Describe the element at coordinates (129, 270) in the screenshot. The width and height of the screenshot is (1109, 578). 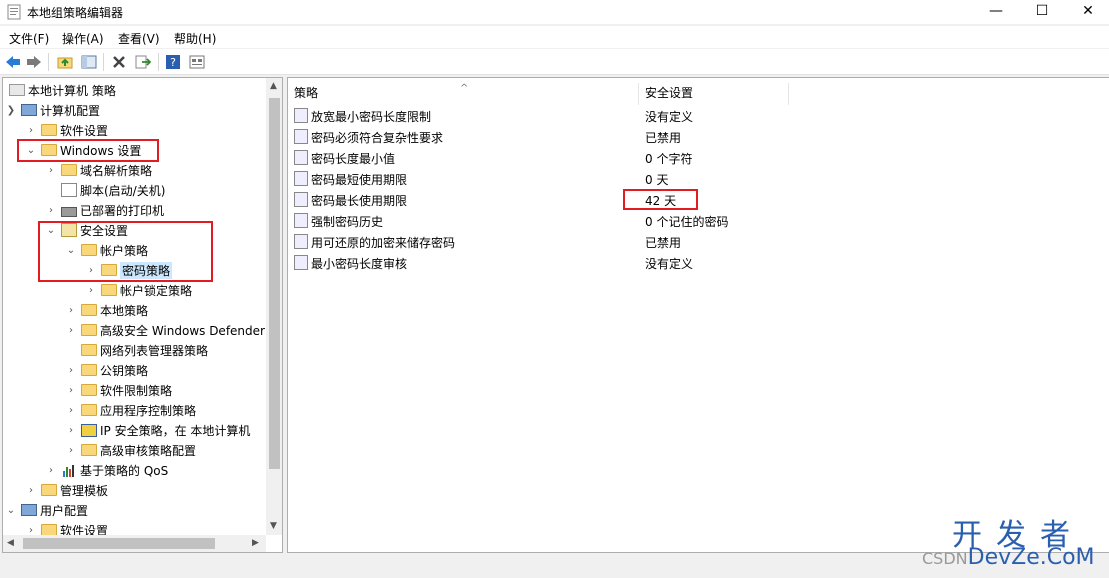
I see `tree-item-password-policy: › 密码策略` at that location.